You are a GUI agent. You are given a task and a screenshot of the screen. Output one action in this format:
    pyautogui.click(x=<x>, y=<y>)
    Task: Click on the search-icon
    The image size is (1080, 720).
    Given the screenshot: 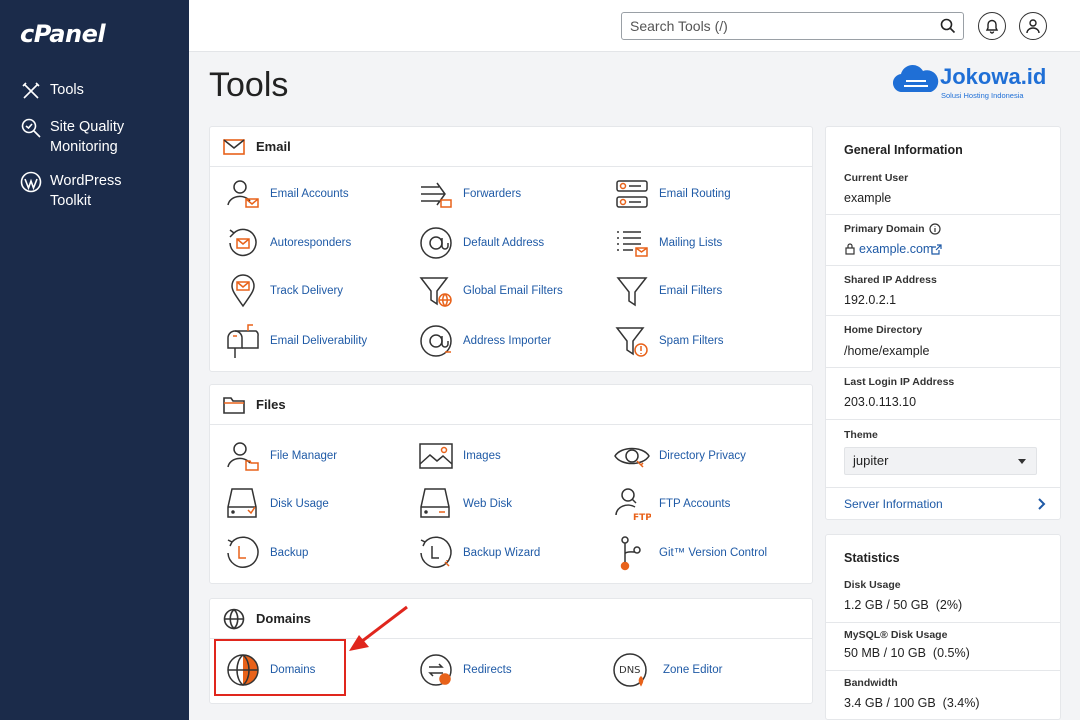 What is the action you would take?
    pyautogui.click(x=948, y=26)
    